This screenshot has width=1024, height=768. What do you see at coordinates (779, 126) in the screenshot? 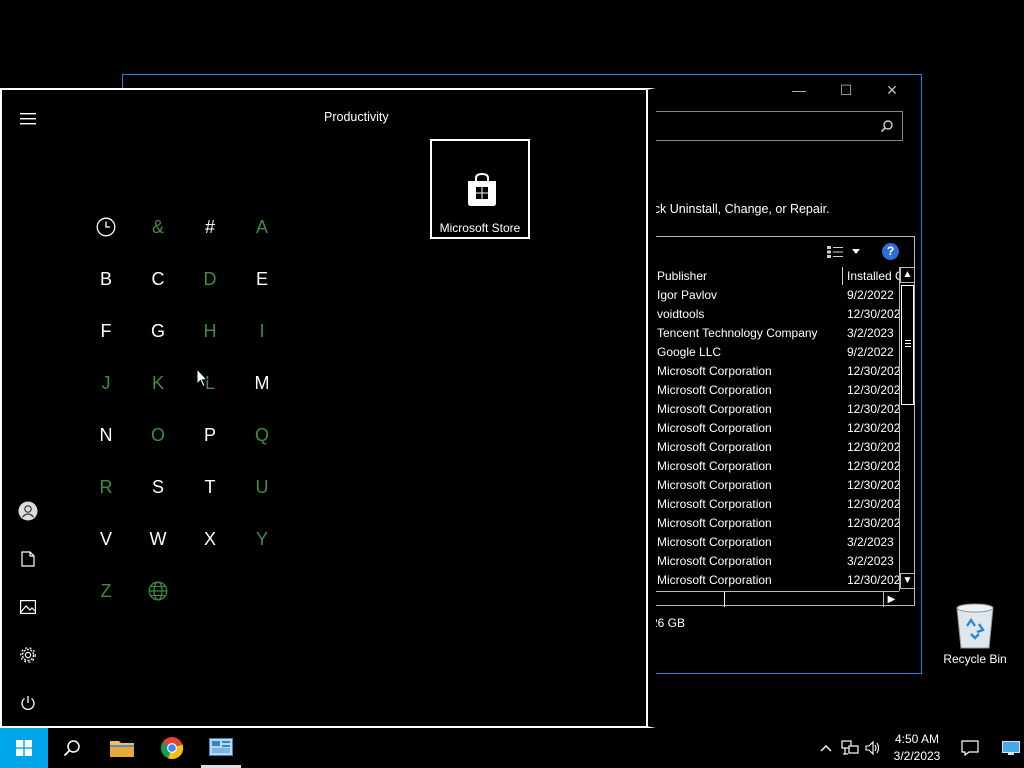
I see `search-input` at bounding box center [779, 126].